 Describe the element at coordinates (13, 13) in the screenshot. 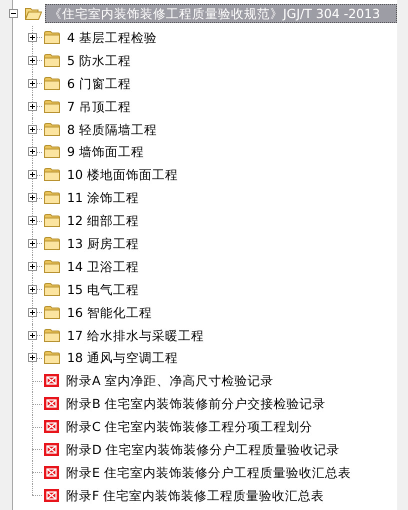

I see `collapse-icon` at that location.